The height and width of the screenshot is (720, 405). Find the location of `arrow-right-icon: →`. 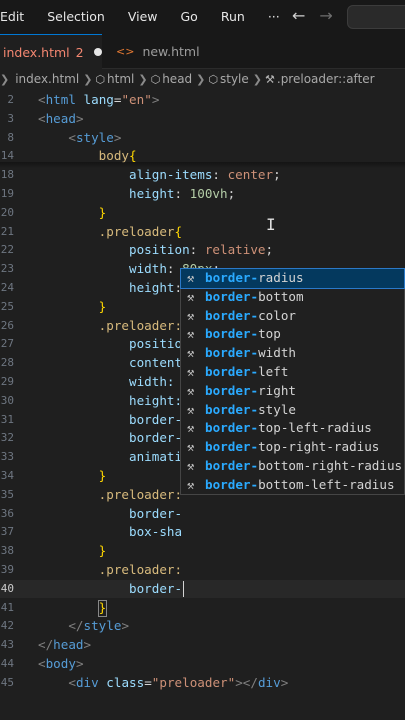

arrow-right-icon: → is located at coordinates (325, 15).